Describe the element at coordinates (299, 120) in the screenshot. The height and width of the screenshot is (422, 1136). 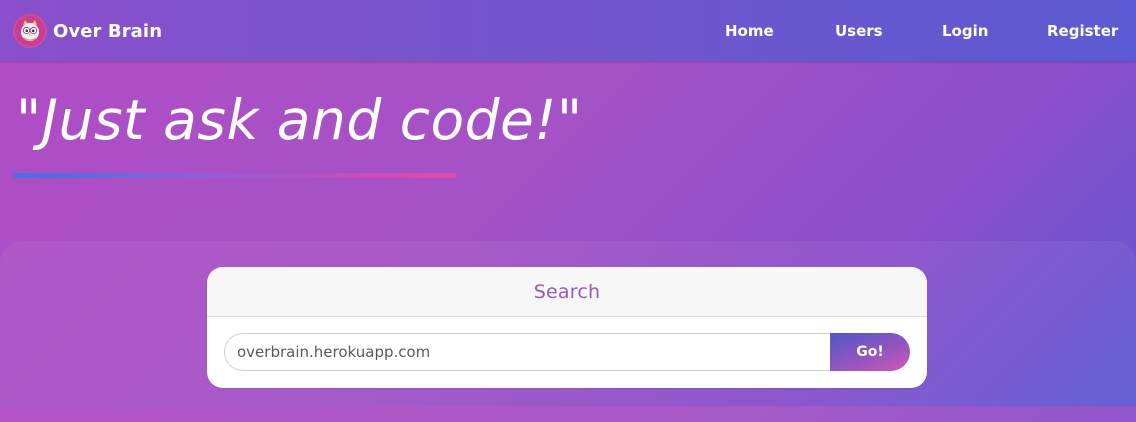
I see `hero-title: "Just ask and code!"` at that location.